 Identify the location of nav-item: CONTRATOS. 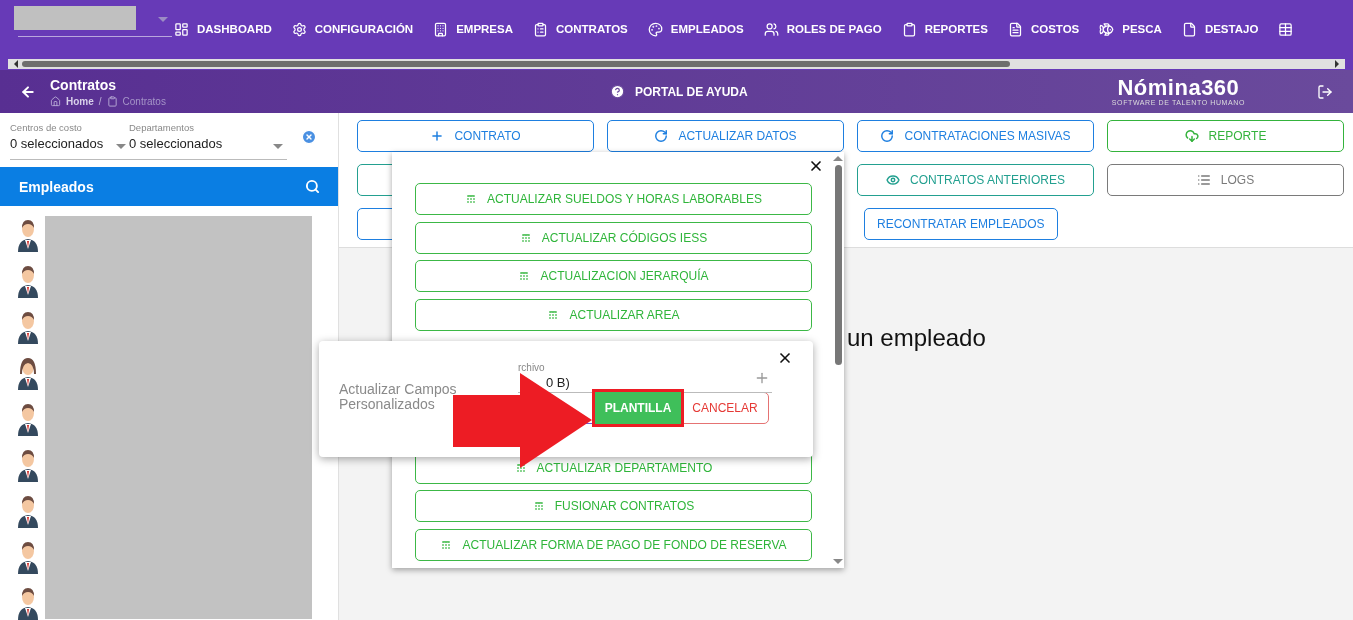
(580, 29).